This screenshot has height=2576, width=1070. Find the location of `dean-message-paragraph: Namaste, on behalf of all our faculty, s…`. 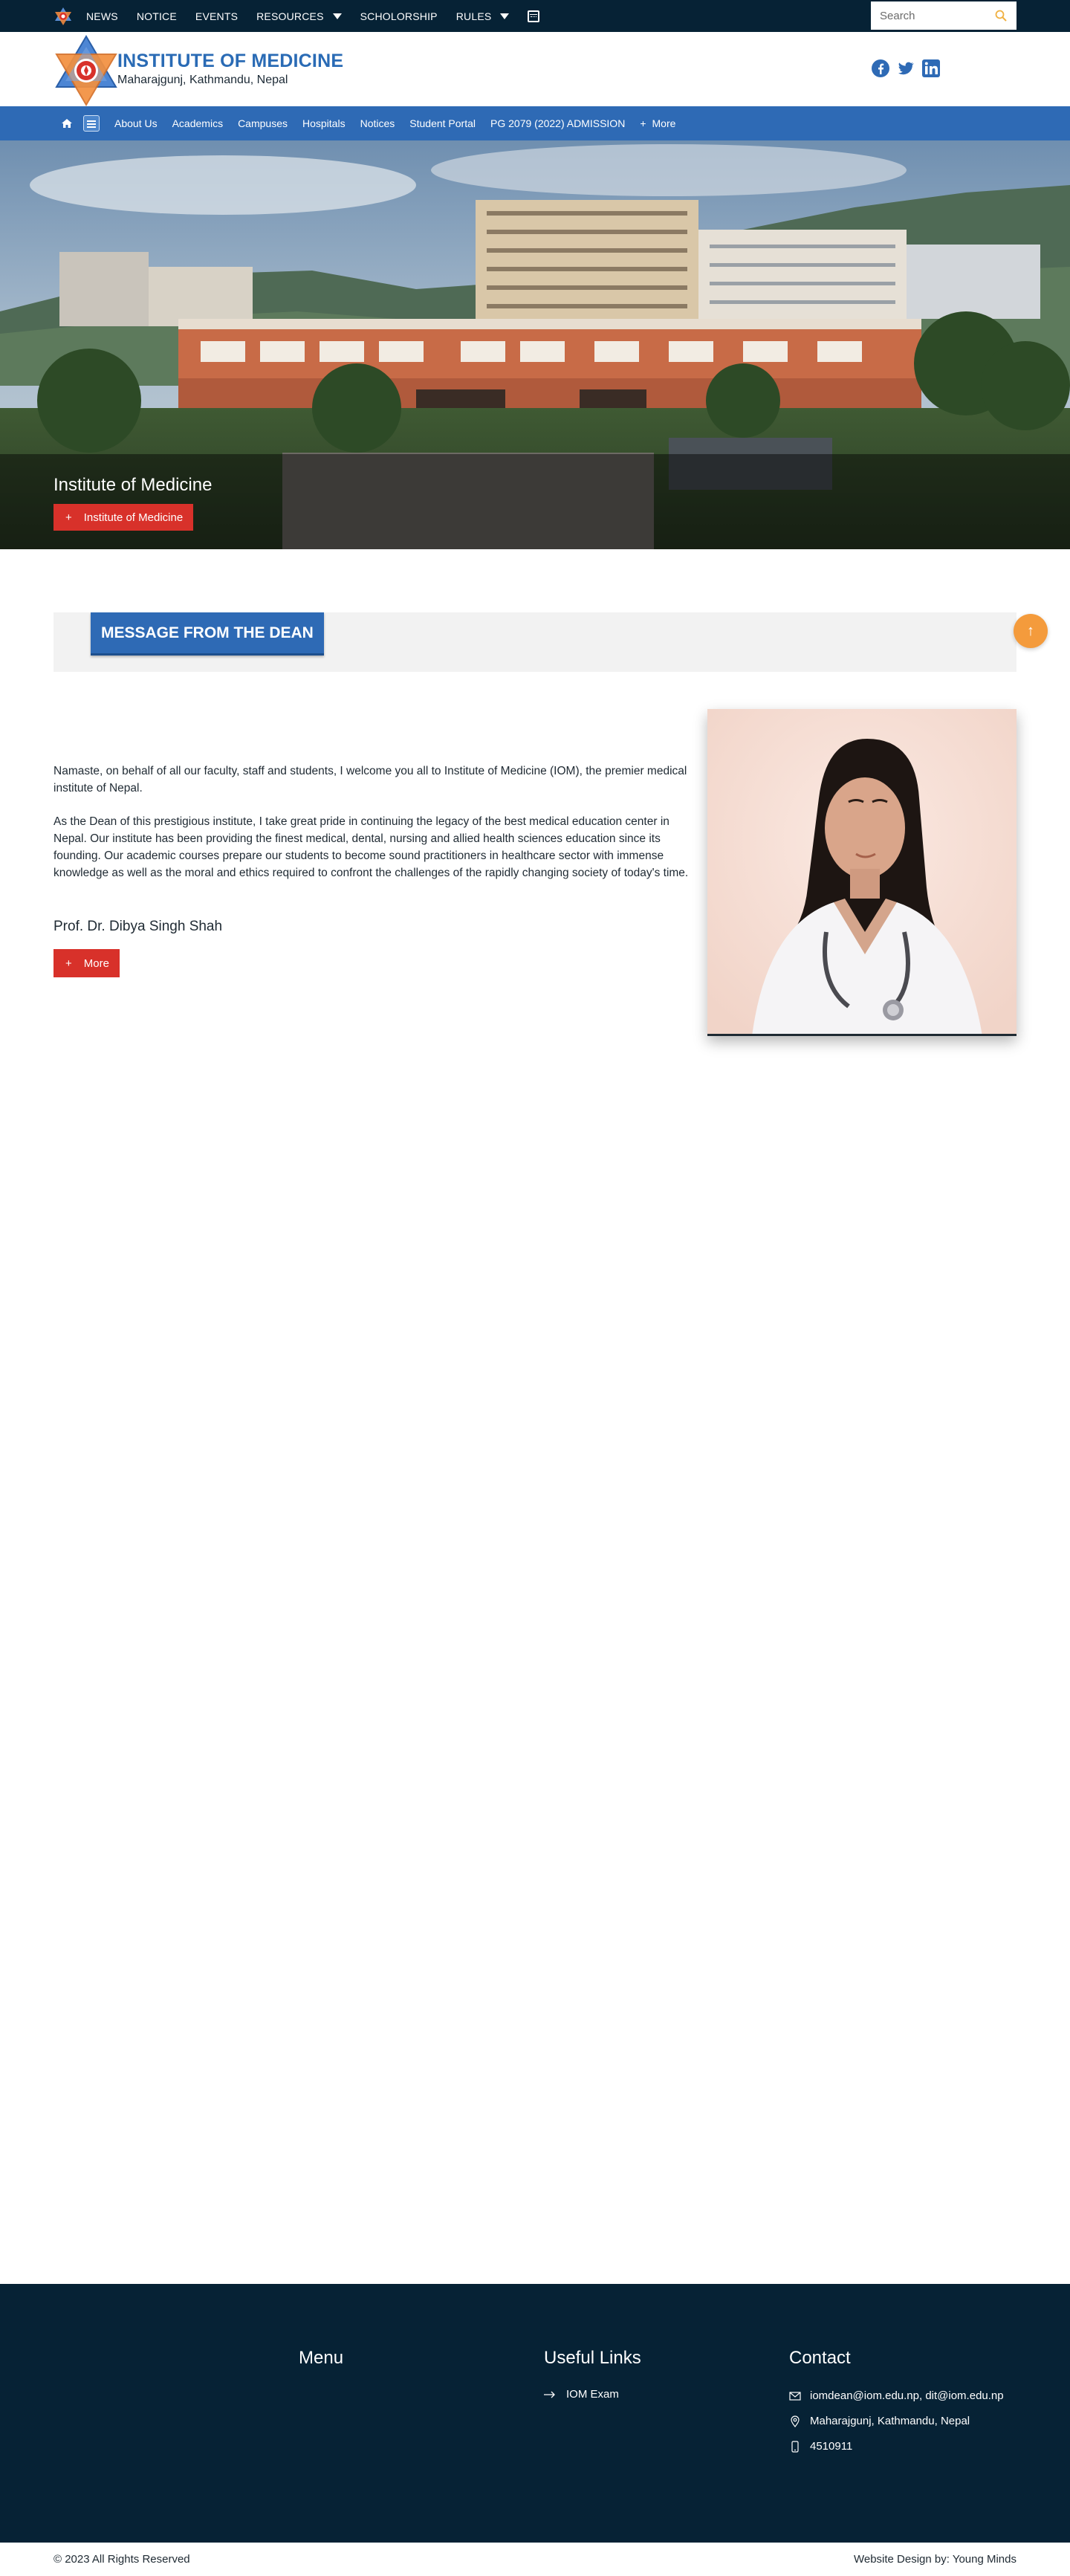

dean-message-paragraph: Namaste, on behalf of all our faculty, s… is located at coordinates (370, 780).